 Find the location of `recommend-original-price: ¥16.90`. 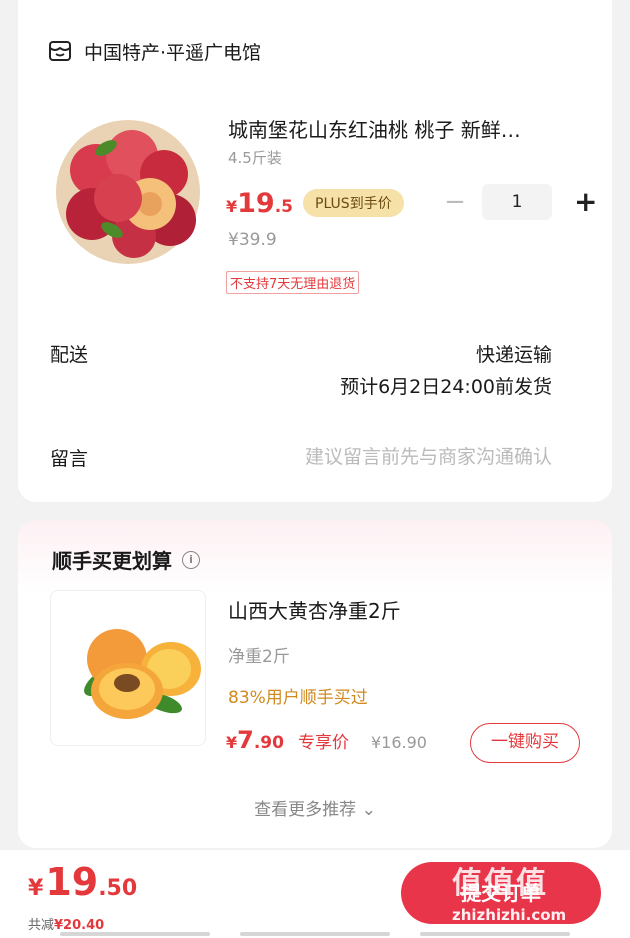

recommend-original-price: ¥16.90 is located at coordinates (398, 742).